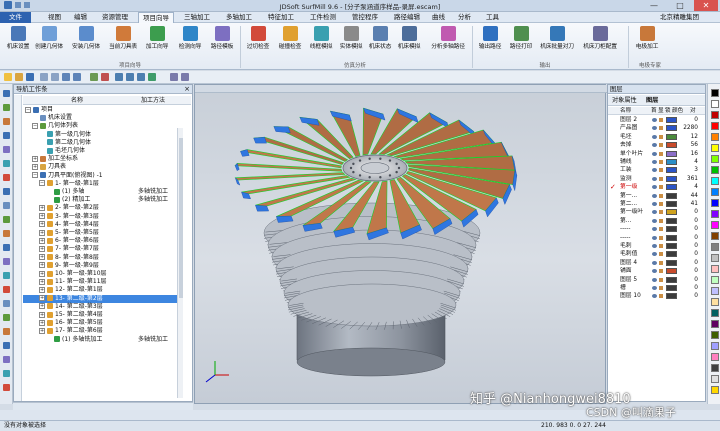  I want to click on layer-row: 工装 3, so click(654, 170).